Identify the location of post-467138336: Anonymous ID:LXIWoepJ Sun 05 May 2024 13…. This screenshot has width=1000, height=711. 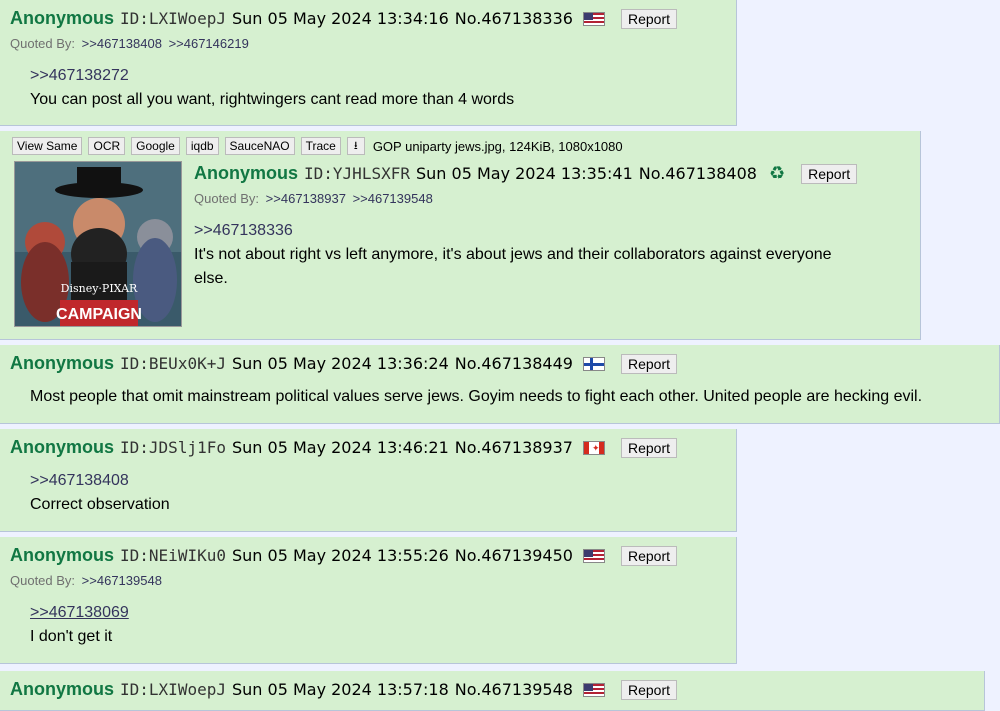
(368, 63).